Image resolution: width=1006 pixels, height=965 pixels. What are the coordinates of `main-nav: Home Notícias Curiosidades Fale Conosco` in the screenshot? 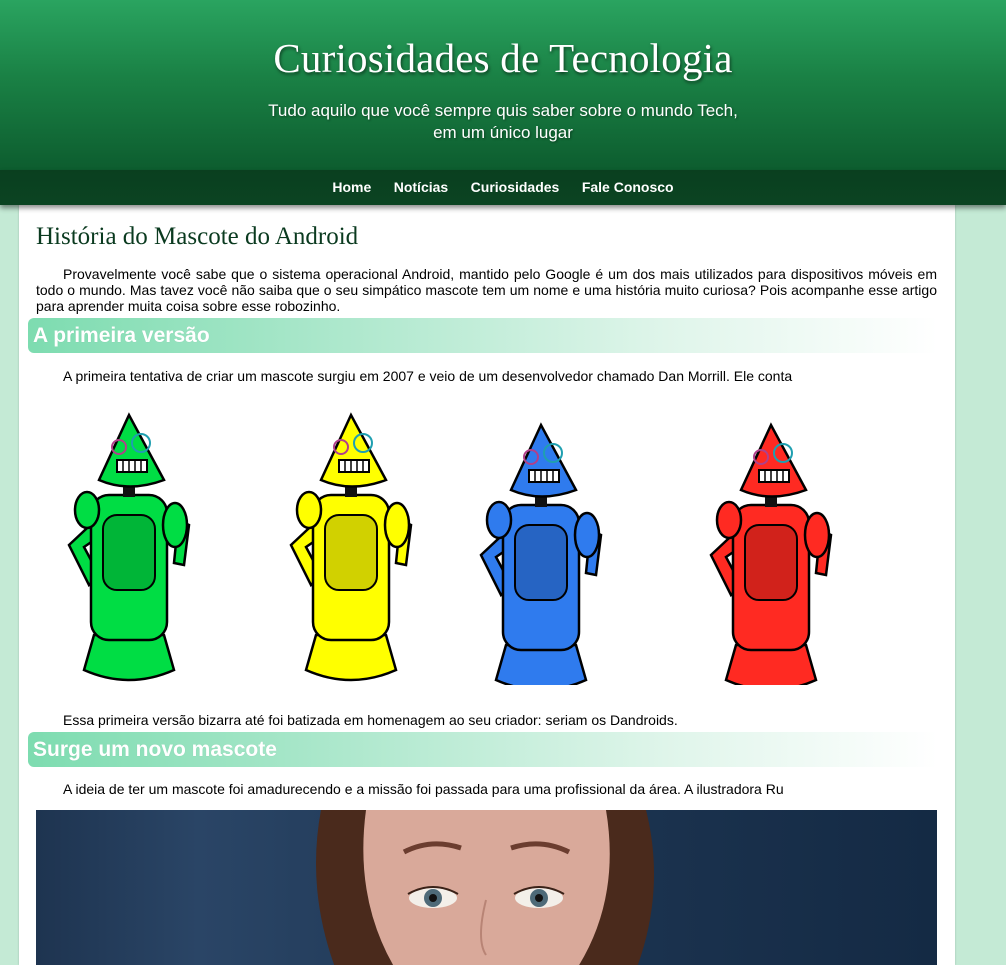 It's located at (503, 187).